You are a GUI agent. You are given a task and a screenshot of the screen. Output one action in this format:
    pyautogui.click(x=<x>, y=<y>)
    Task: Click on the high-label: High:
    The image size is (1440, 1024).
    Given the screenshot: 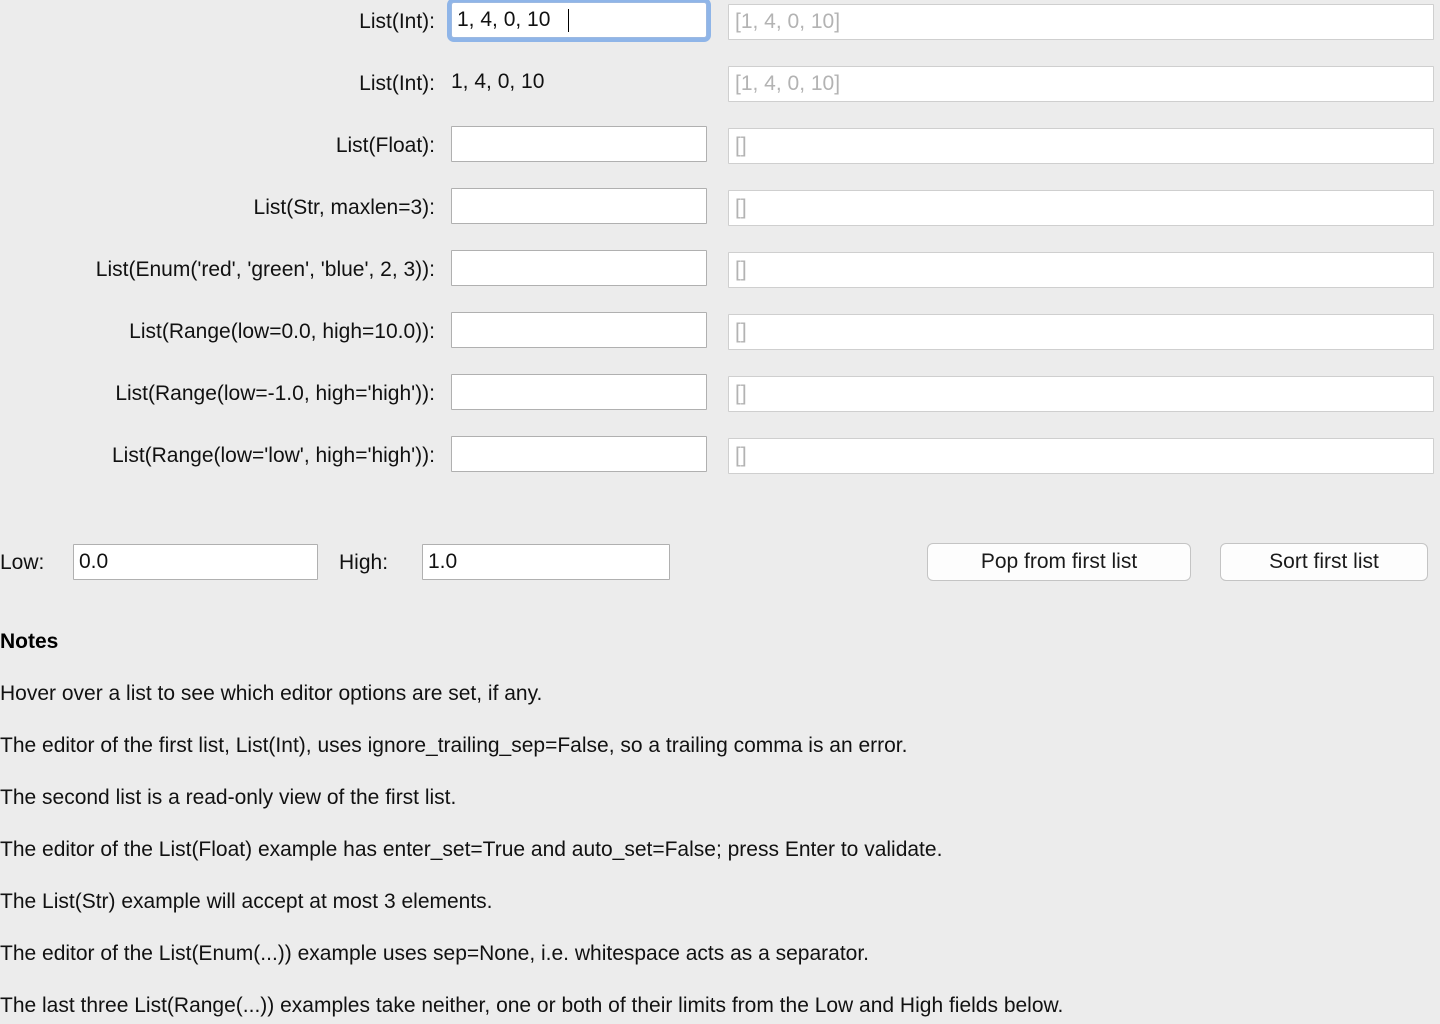 What is the action you would take?
    pyautogui.click(x=364, y=562)
    